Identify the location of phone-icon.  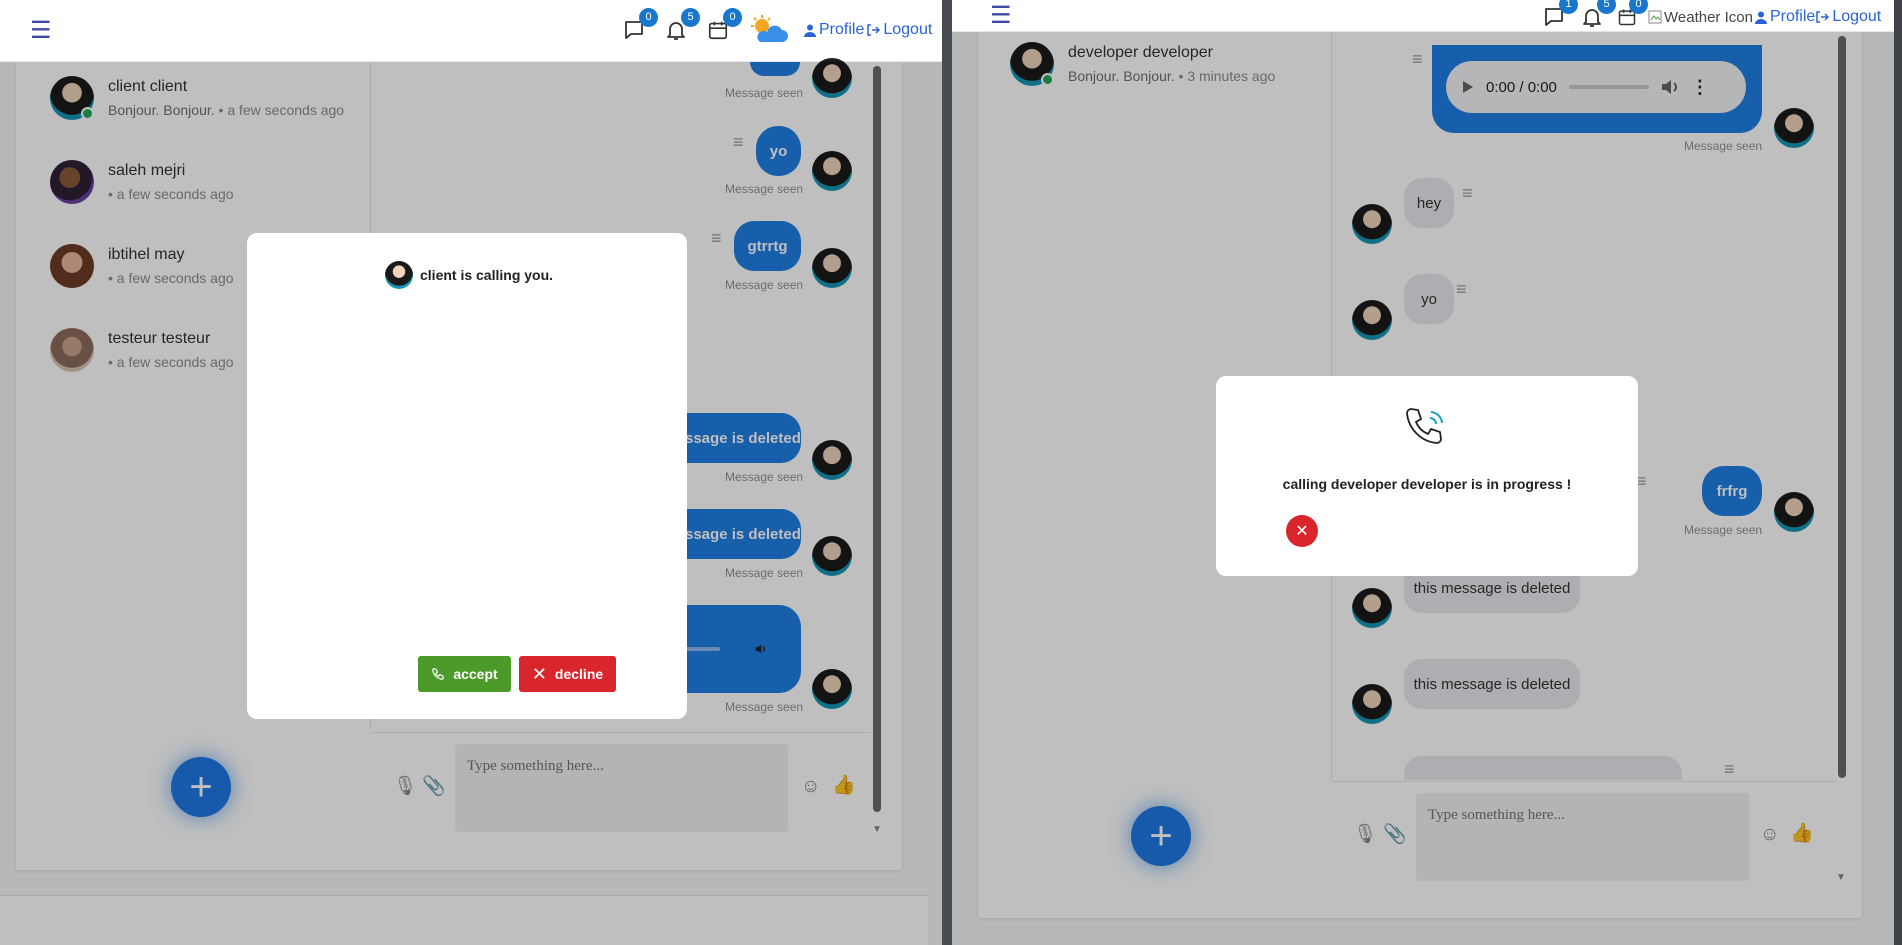
(438, 674).